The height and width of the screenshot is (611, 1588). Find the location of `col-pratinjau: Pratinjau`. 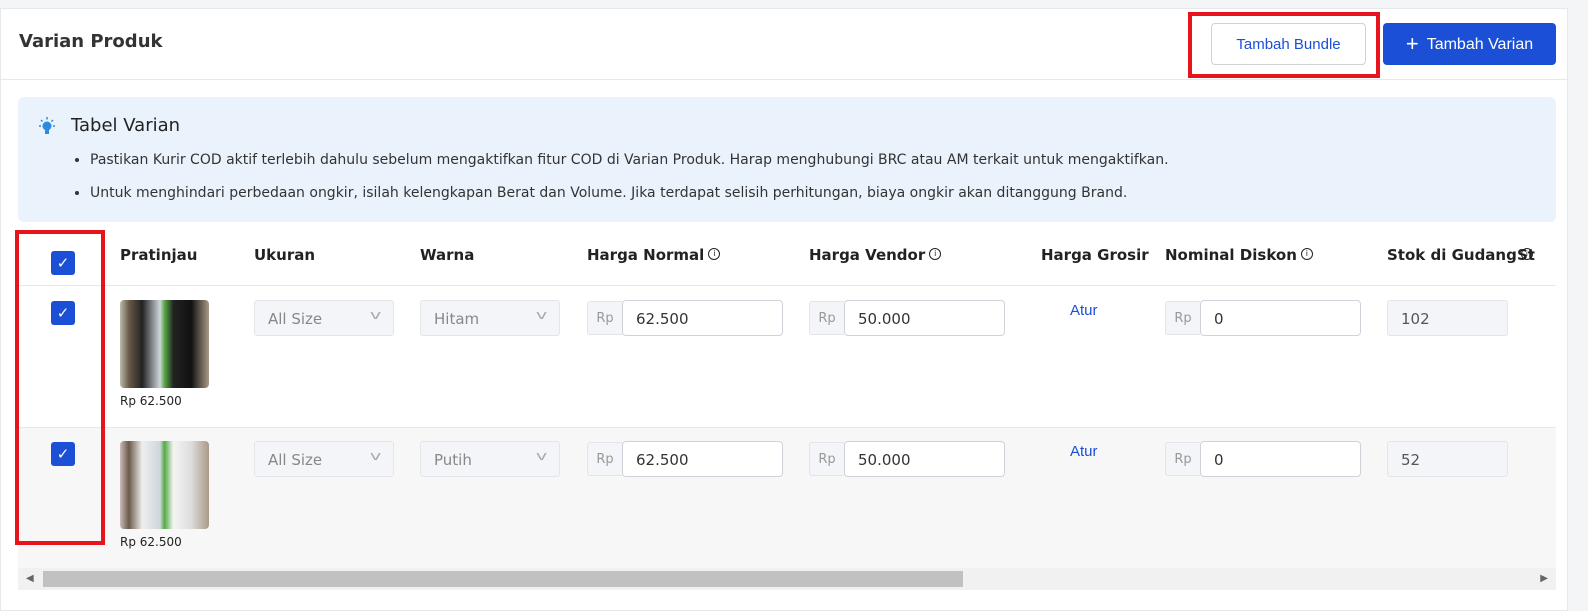

col-pratinjau: Pratinjau is located at coordinates (159, 255).